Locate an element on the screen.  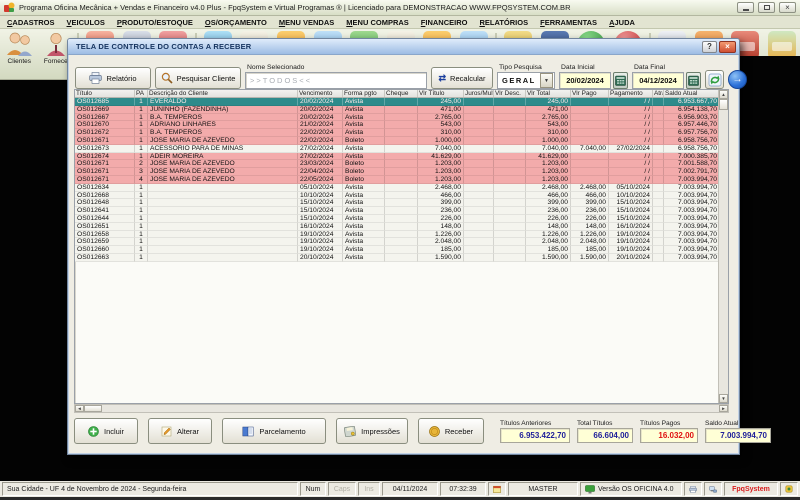
print-button: Impressões is located at coordinates (372, 431).